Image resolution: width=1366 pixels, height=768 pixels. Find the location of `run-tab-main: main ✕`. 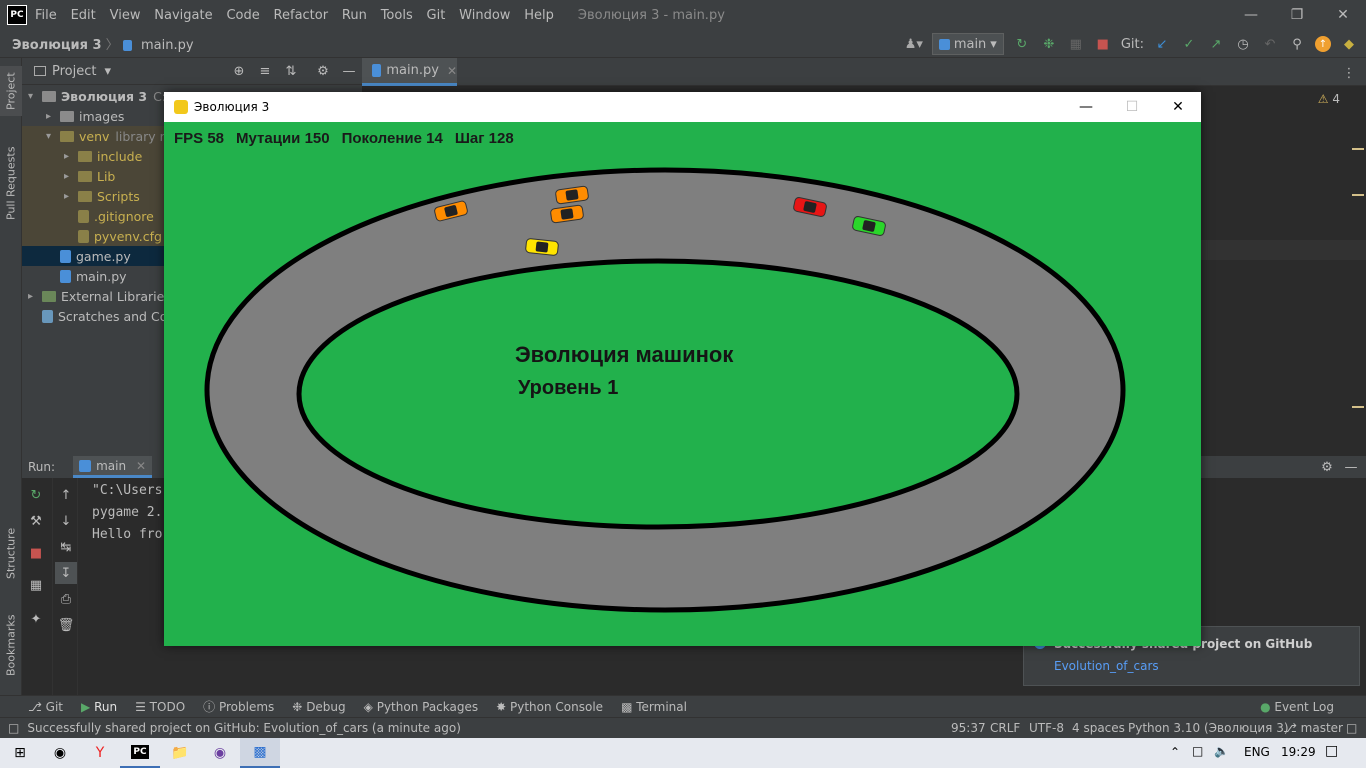

run-tab-main: main ✕ is located at coordinates (113, 467).